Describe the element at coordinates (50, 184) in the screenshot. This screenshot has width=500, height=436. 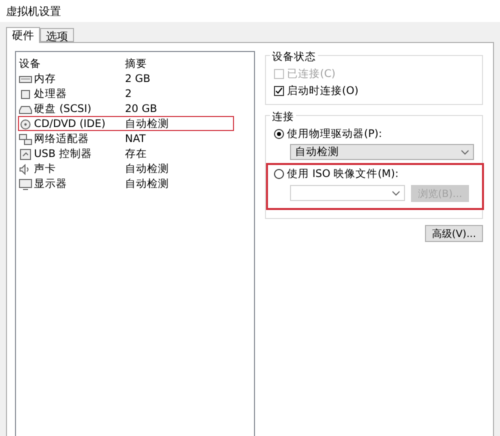
I see `device-name: 显示器` at that location.